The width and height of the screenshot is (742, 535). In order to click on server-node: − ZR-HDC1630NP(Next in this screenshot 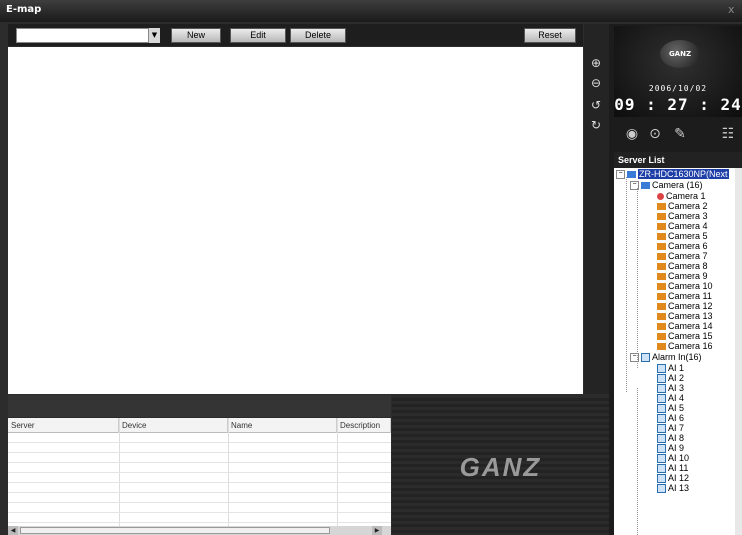, I will do `click(672, 174)`.